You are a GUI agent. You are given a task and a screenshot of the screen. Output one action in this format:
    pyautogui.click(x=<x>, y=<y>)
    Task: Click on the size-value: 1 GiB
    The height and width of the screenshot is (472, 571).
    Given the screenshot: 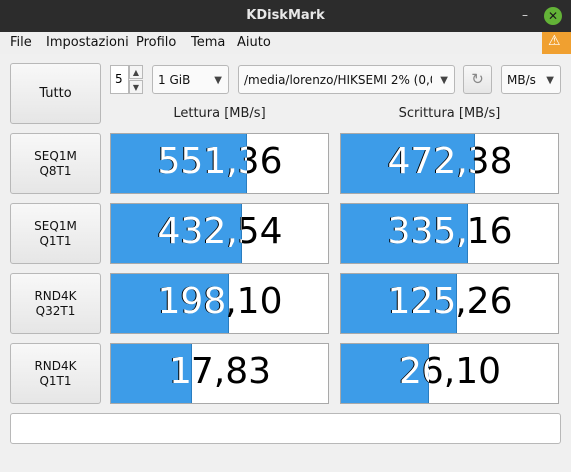 What is the action you would take?
    pyautogui.click(x=174, y=80)
    